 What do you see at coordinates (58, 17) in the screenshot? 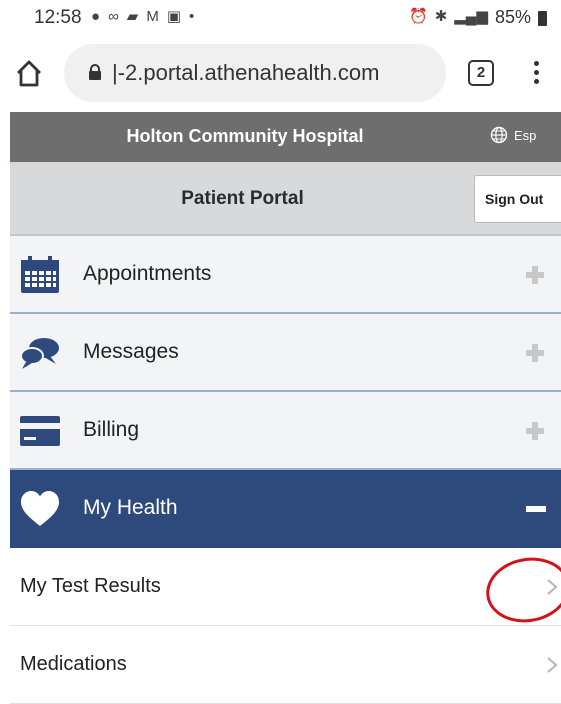
I see `status-time: 12:58` at bounding box center [58, 17].